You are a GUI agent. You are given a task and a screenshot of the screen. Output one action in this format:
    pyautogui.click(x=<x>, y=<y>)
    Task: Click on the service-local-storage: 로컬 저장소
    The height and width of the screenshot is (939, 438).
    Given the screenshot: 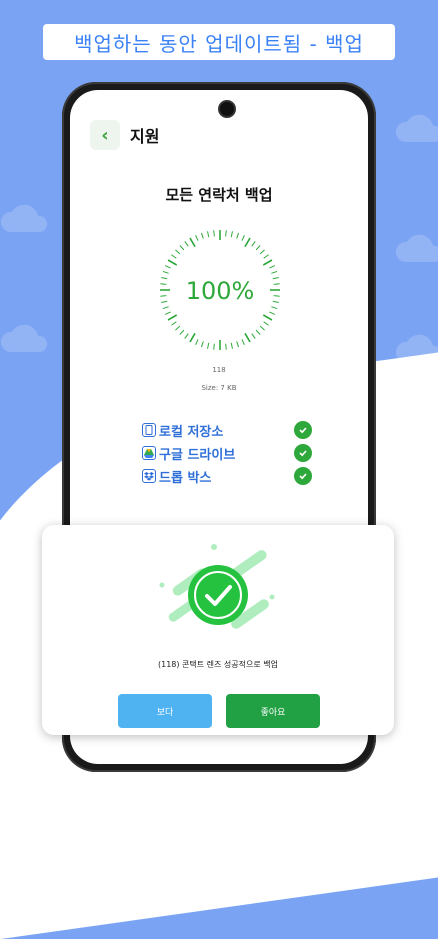 What is the action you would take?
    pyautogui.click(x=227, y=430)
    